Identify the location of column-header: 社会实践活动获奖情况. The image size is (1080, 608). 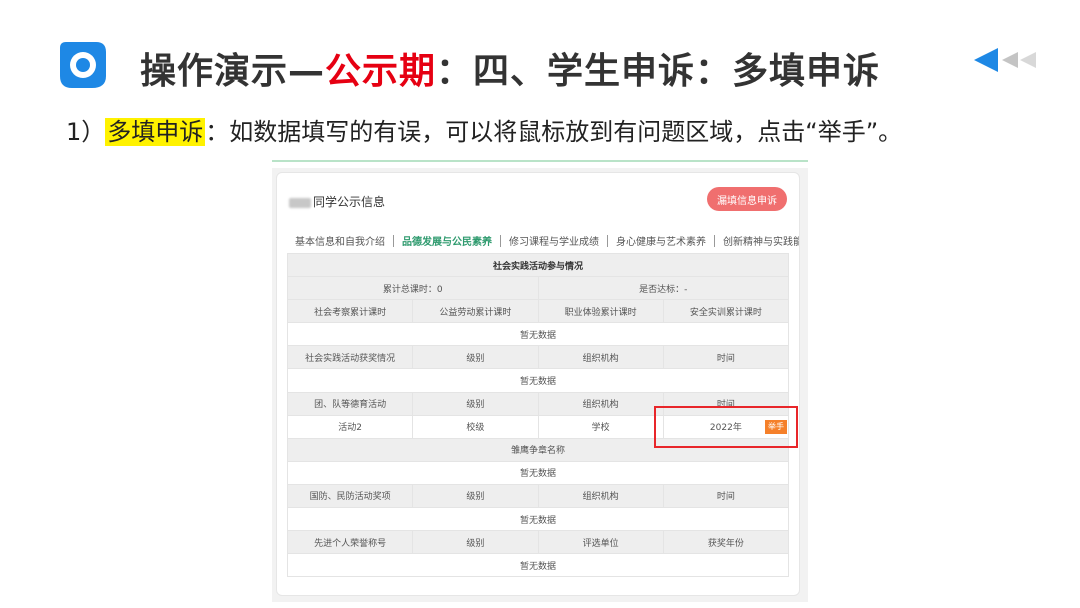
(350, 357).